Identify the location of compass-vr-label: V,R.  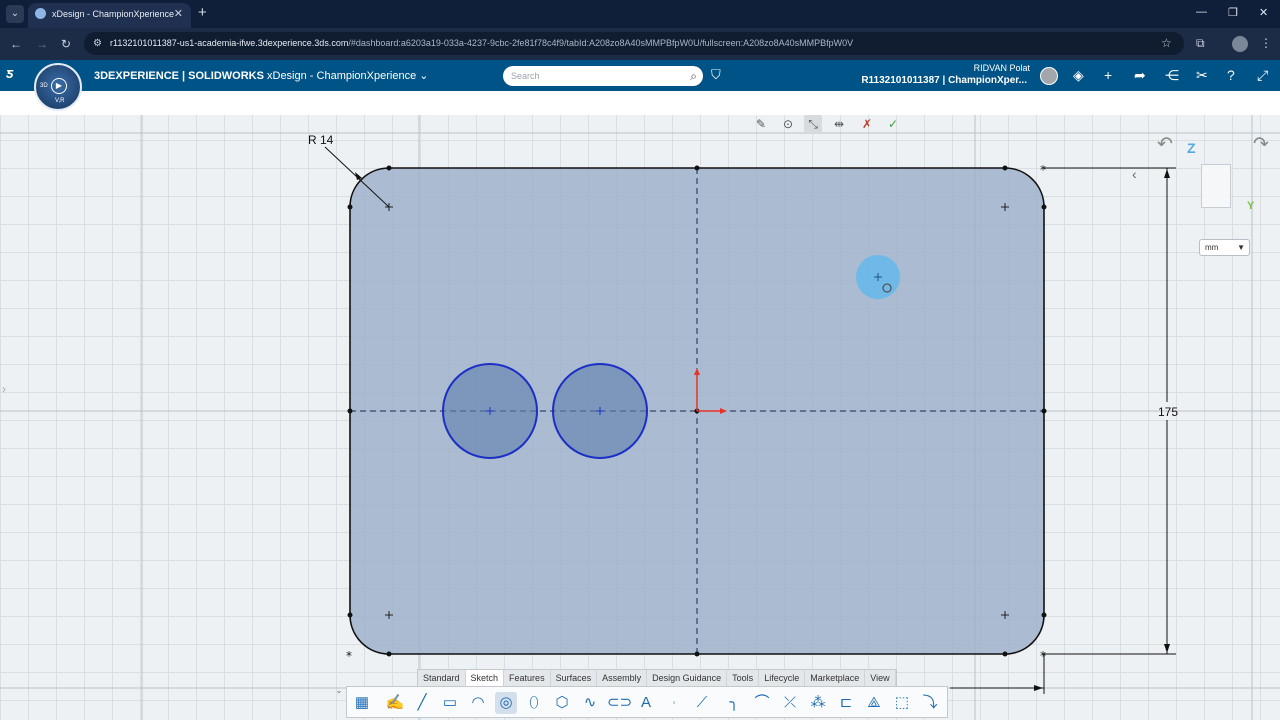
(60, 101).